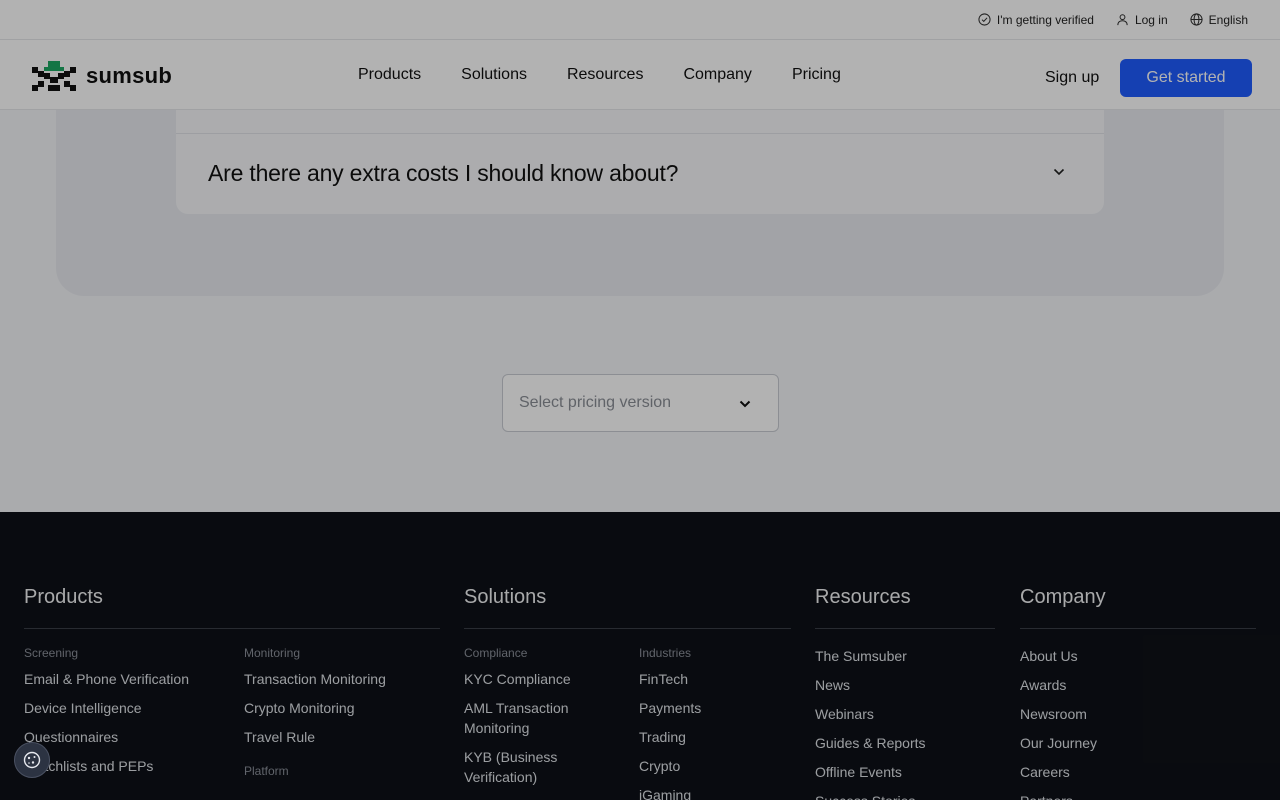  I want to click on footer-link: KYB (Business Verification), so click(539, 767).